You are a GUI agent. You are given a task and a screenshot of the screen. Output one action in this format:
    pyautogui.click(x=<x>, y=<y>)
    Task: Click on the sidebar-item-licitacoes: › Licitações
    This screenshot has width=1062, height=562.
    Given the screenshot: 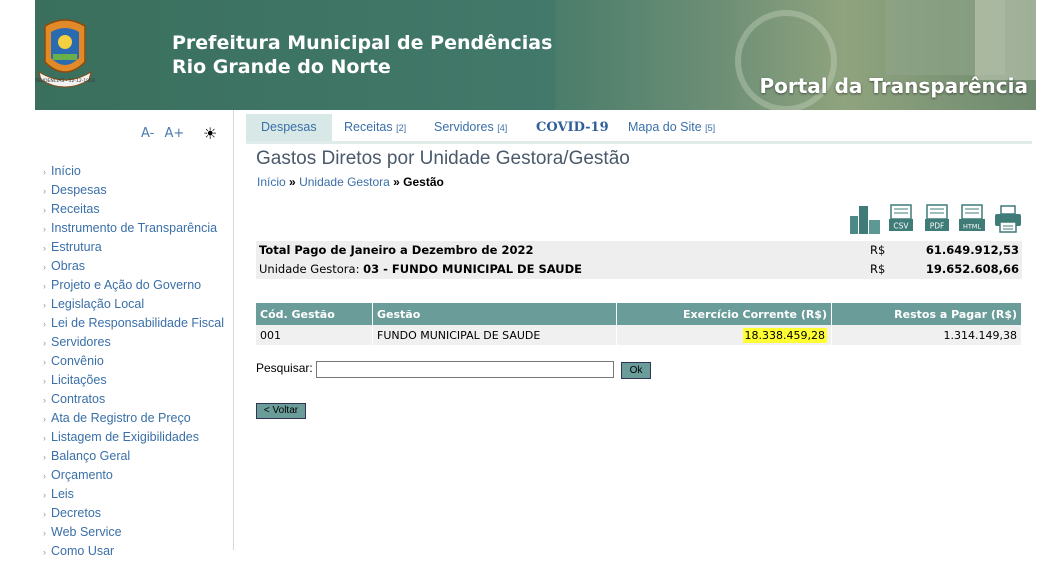 What is the action you would take?
    pyautogui.click(x=133, y=380)
    